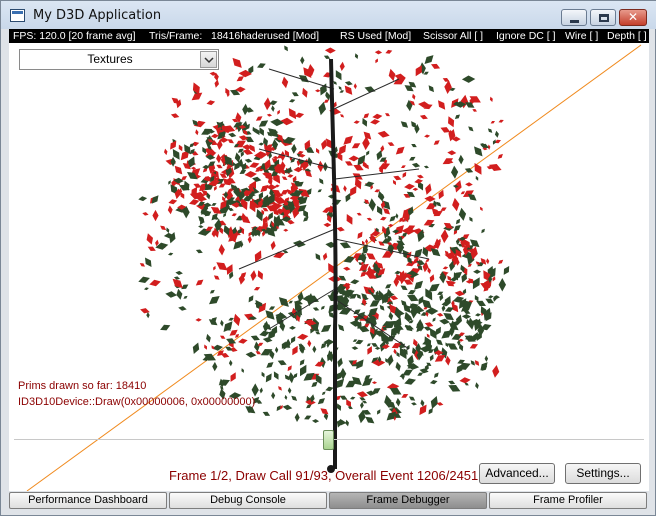  Describe the element at coordinates (375, 36) in the screenshot. I see `rs-used-toggle: RS Used [Mod]` at that location.